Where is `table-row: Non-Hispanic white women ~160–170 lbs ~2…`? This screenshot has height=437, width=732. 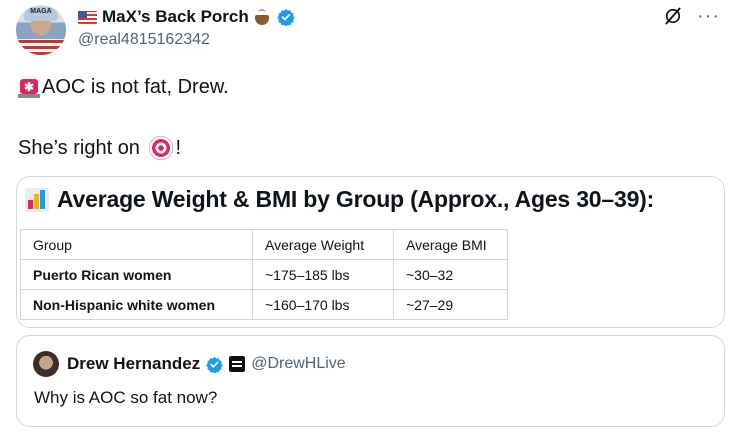 table-row: Non-Hispanic white women ~160–170 lbs ~2… is located at coordinates (264, 304).